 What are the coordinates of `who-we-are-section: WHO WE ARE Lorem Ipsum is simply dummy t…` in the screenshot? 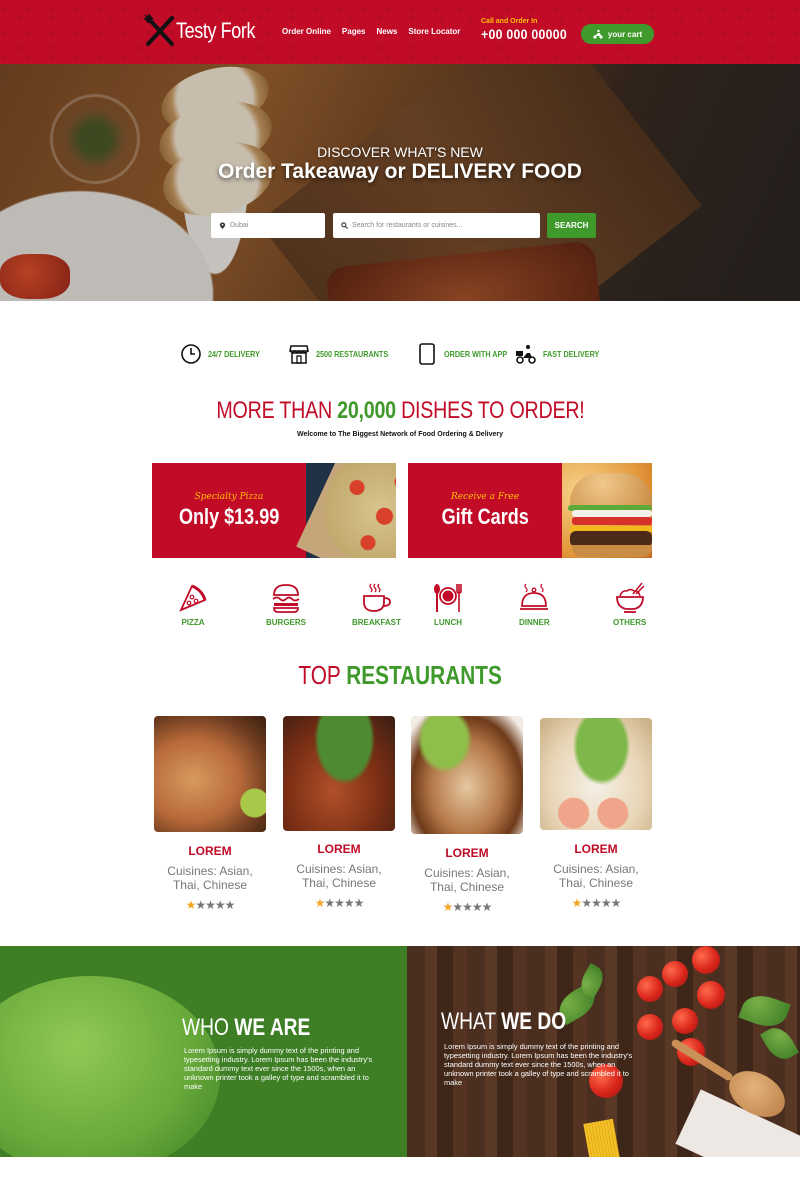 It's located at (203, 1051).